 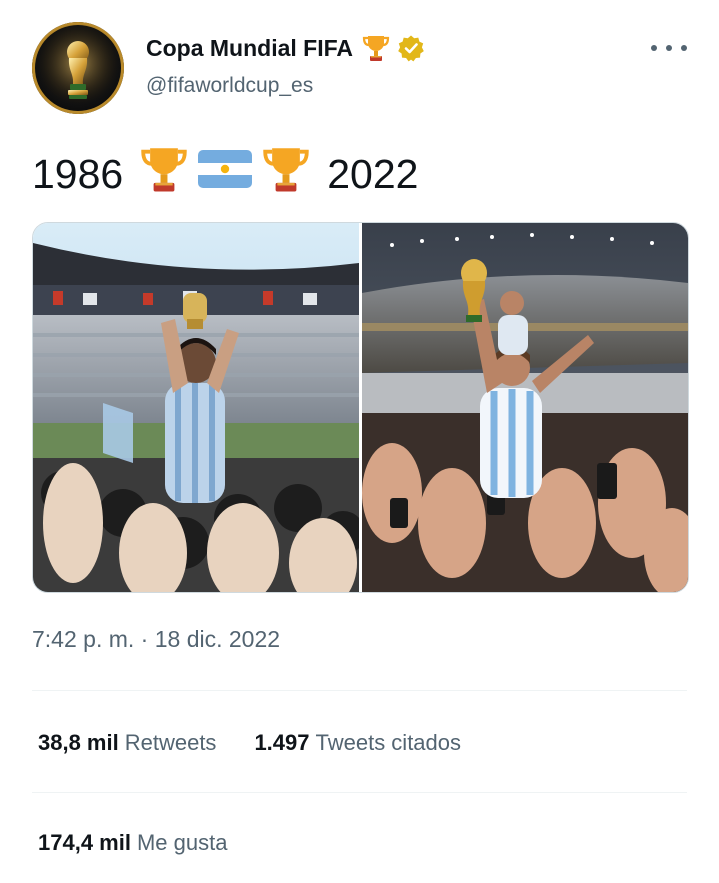 I want to click on author-display-name: Copa Mundial FIFA, so click(x=249, y=48).